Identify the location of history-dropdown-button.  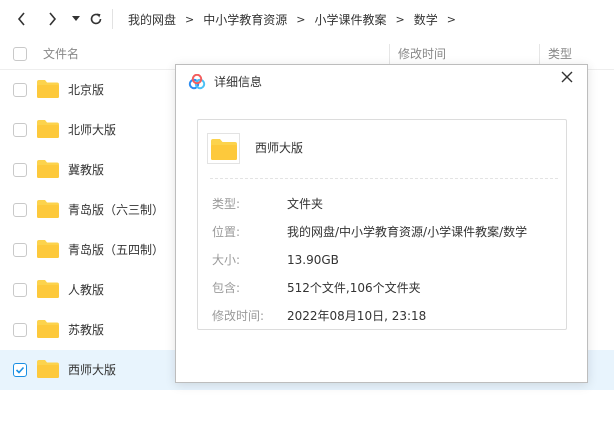
(76, 19).